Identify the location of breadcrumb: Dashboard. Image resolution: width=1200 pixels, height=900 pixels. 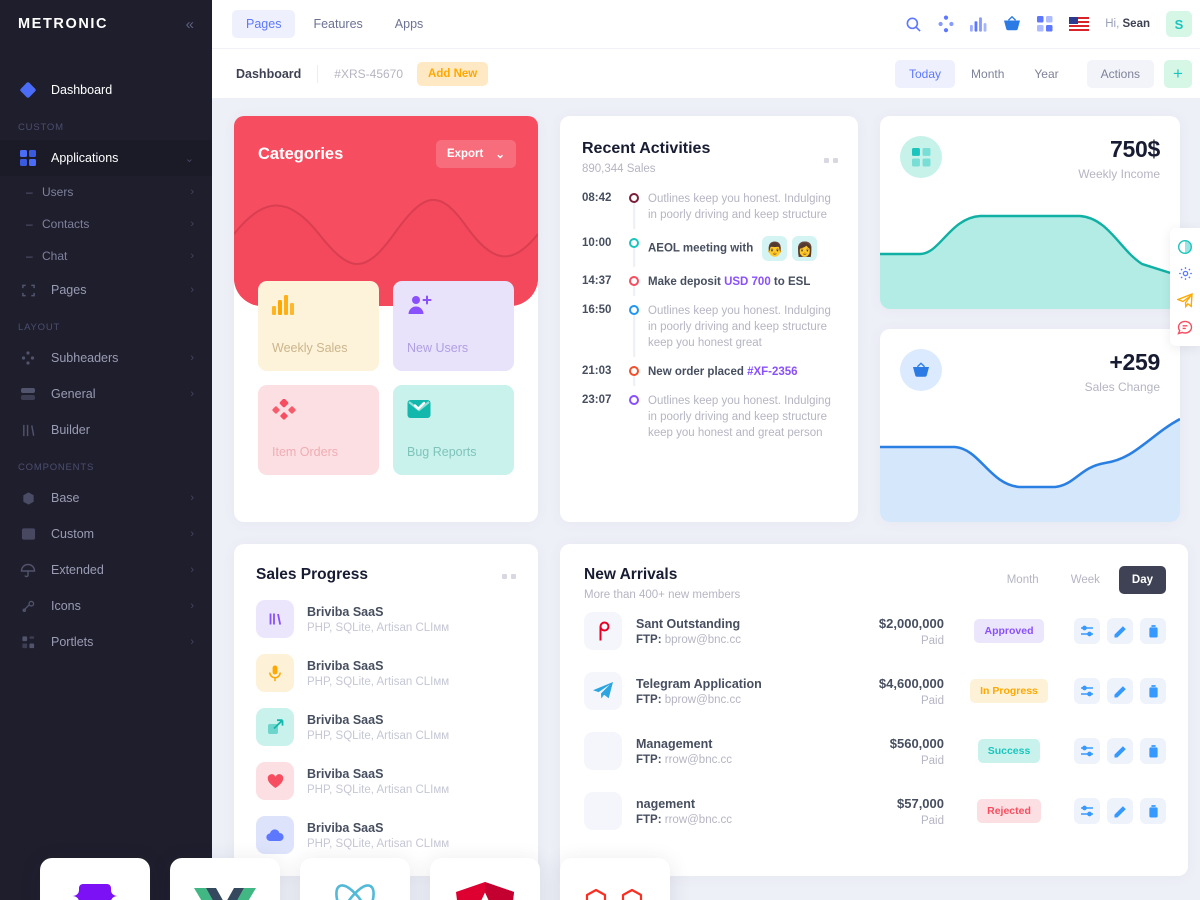
(268, 74).